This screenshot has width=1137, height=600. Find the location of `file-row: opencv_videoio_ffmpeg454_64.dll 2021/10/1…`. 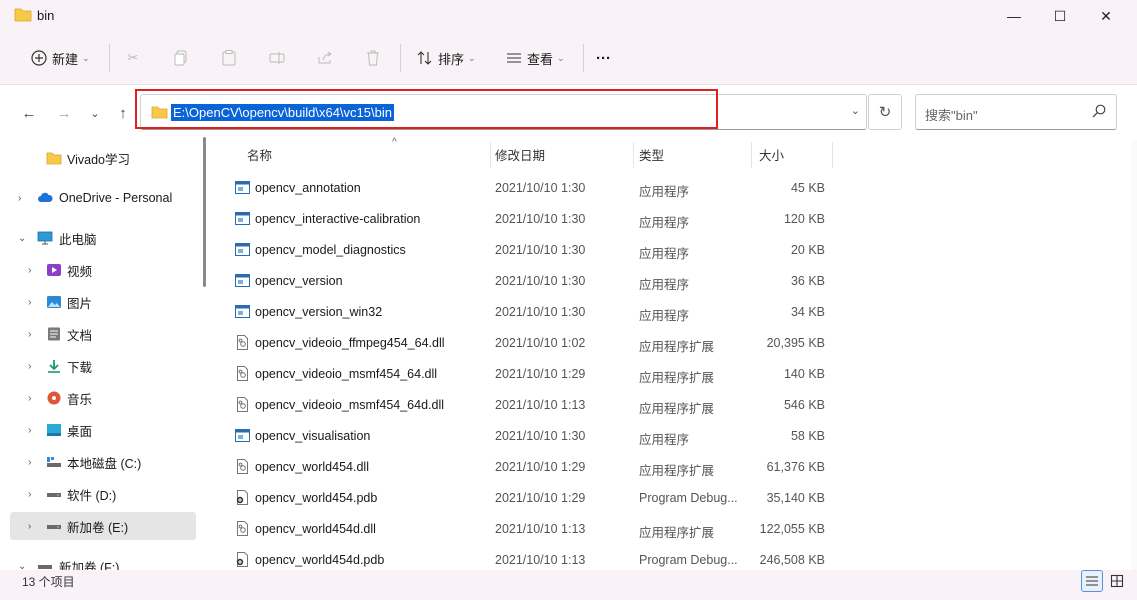

file-row: opencv_videoio_ffmpeg454_64.dll 2021/10/1… is located at coordinates (531, 343).